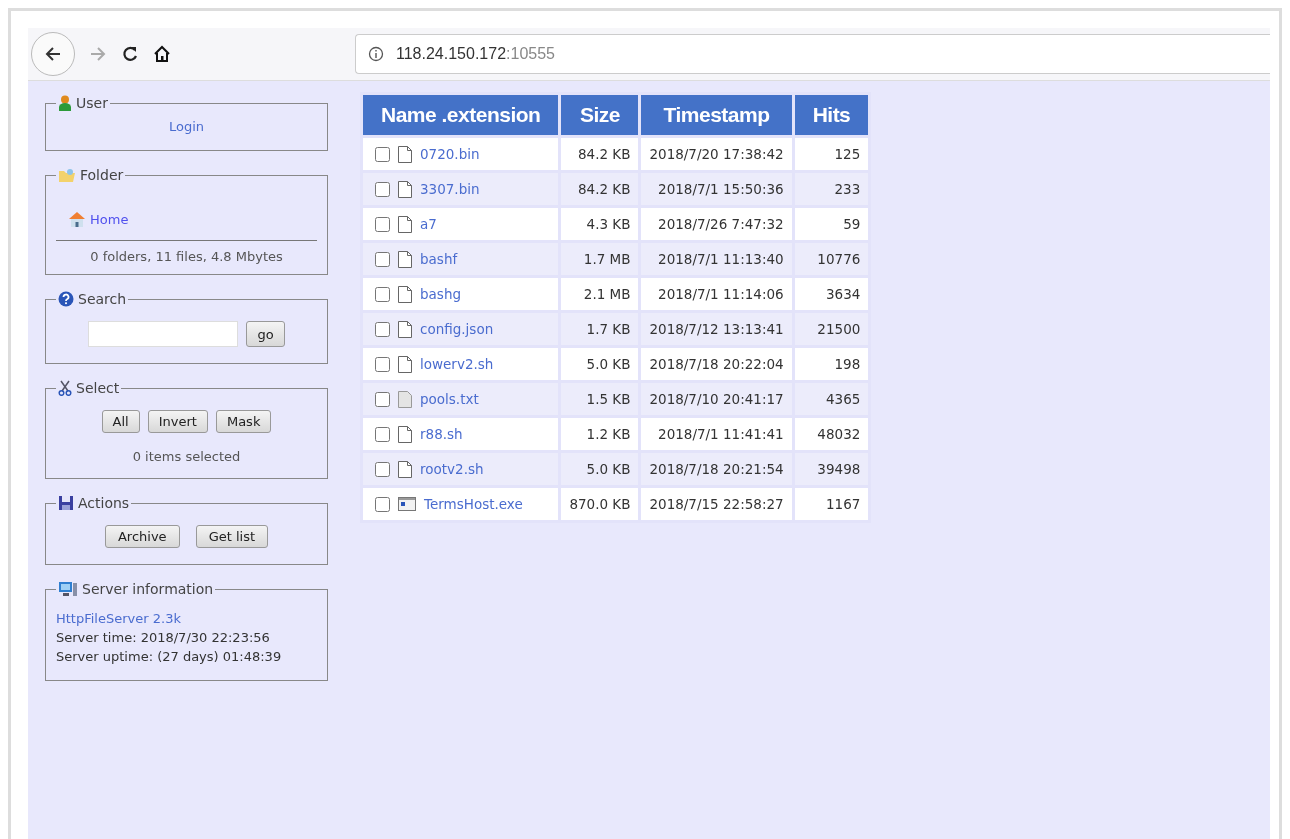 The width and height of the screenshot is (1290, 839). Describe the element at coordinates (831, 154) in the screenshot. I see `table-cell: 125` at that location.